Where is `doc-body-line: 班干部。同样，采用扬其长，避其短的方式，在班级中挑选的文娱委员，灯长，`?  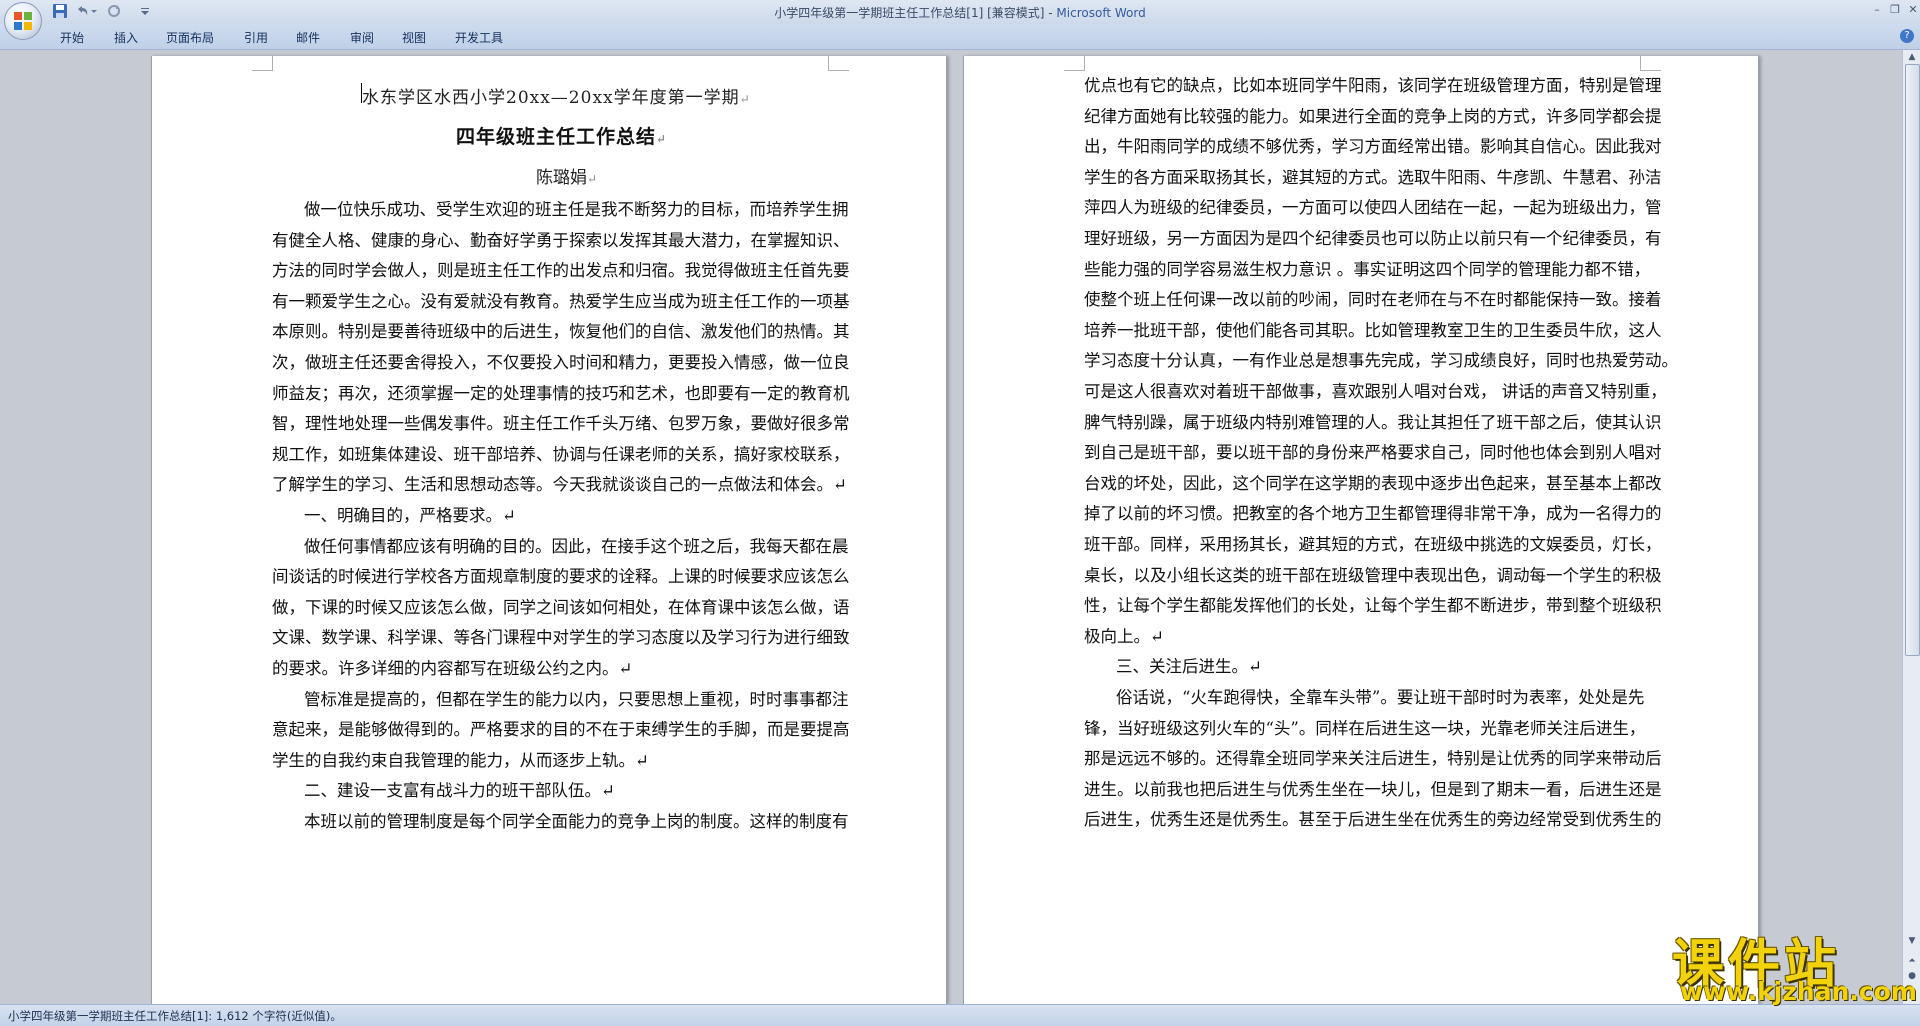
doc-body-line: 班干部。同样，采用扬其长，避其短的方式，在班级中挑选的文娱委员，灯长， is located at coordinates (1373, 544).